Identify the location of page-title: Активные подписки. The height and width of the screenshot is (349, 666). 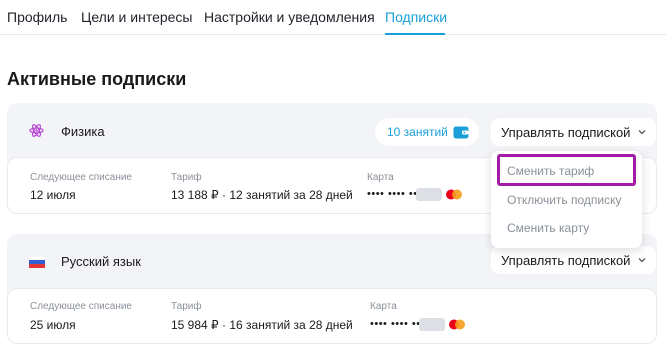
(97, 79).